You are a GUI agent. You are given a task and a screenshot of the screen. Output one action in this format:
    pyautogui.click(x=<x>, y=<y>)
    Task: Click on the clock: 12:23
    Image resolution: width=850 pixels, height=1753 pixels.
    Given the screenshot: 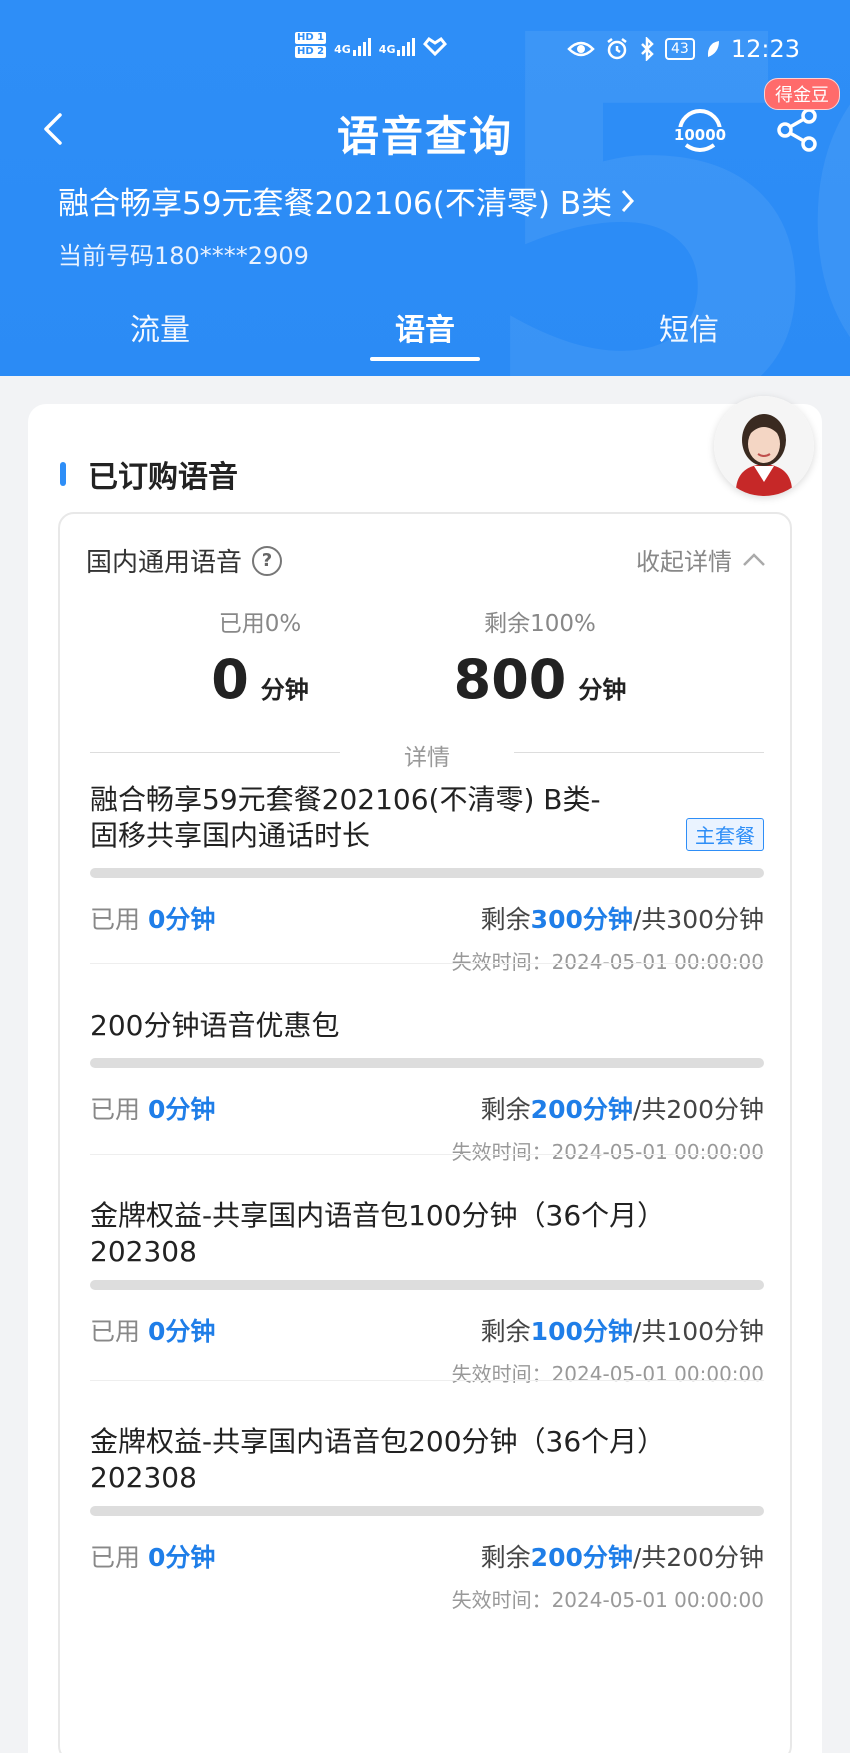 What is the action you would take?
    pyautogui.click(x=765, y=49)
    